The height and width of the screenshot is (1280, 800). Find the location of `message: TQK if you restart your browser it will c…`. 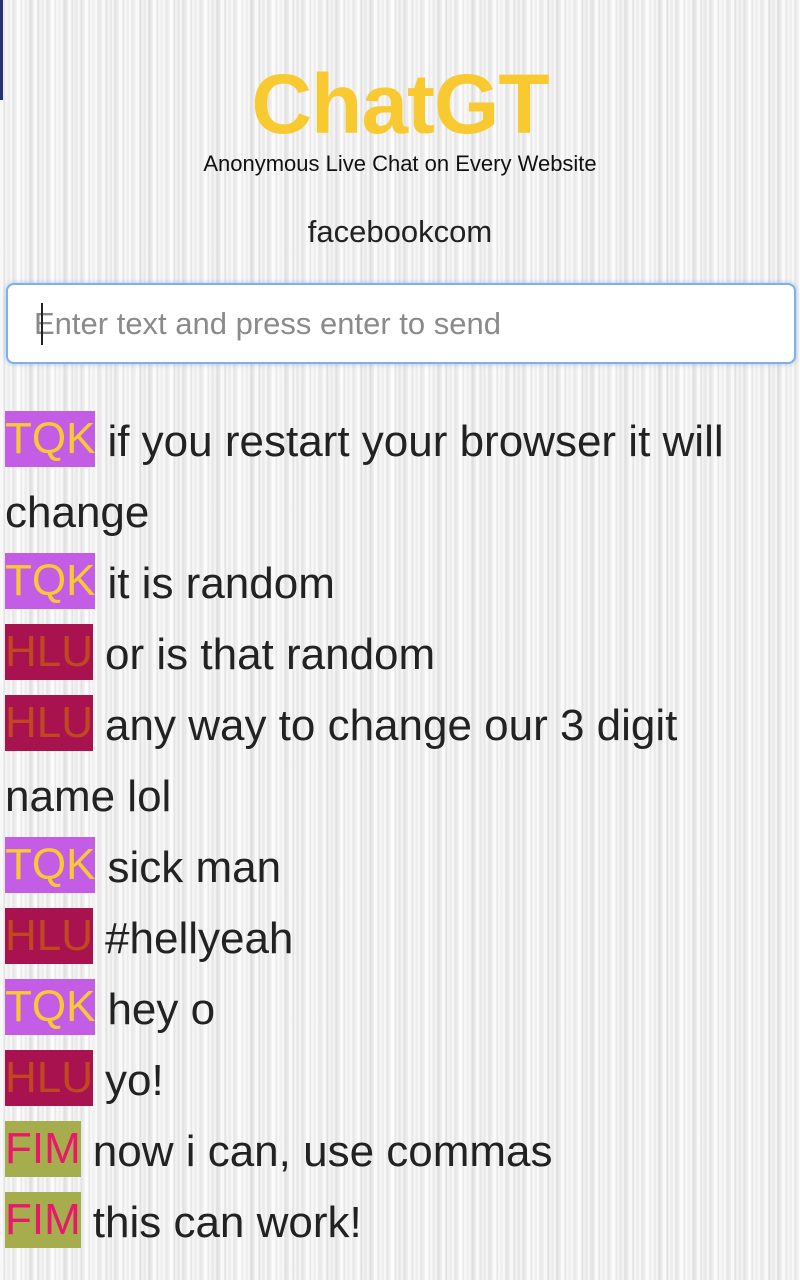

message: TQK if you restart your browser it will c… is located at coordinates (401, 477).